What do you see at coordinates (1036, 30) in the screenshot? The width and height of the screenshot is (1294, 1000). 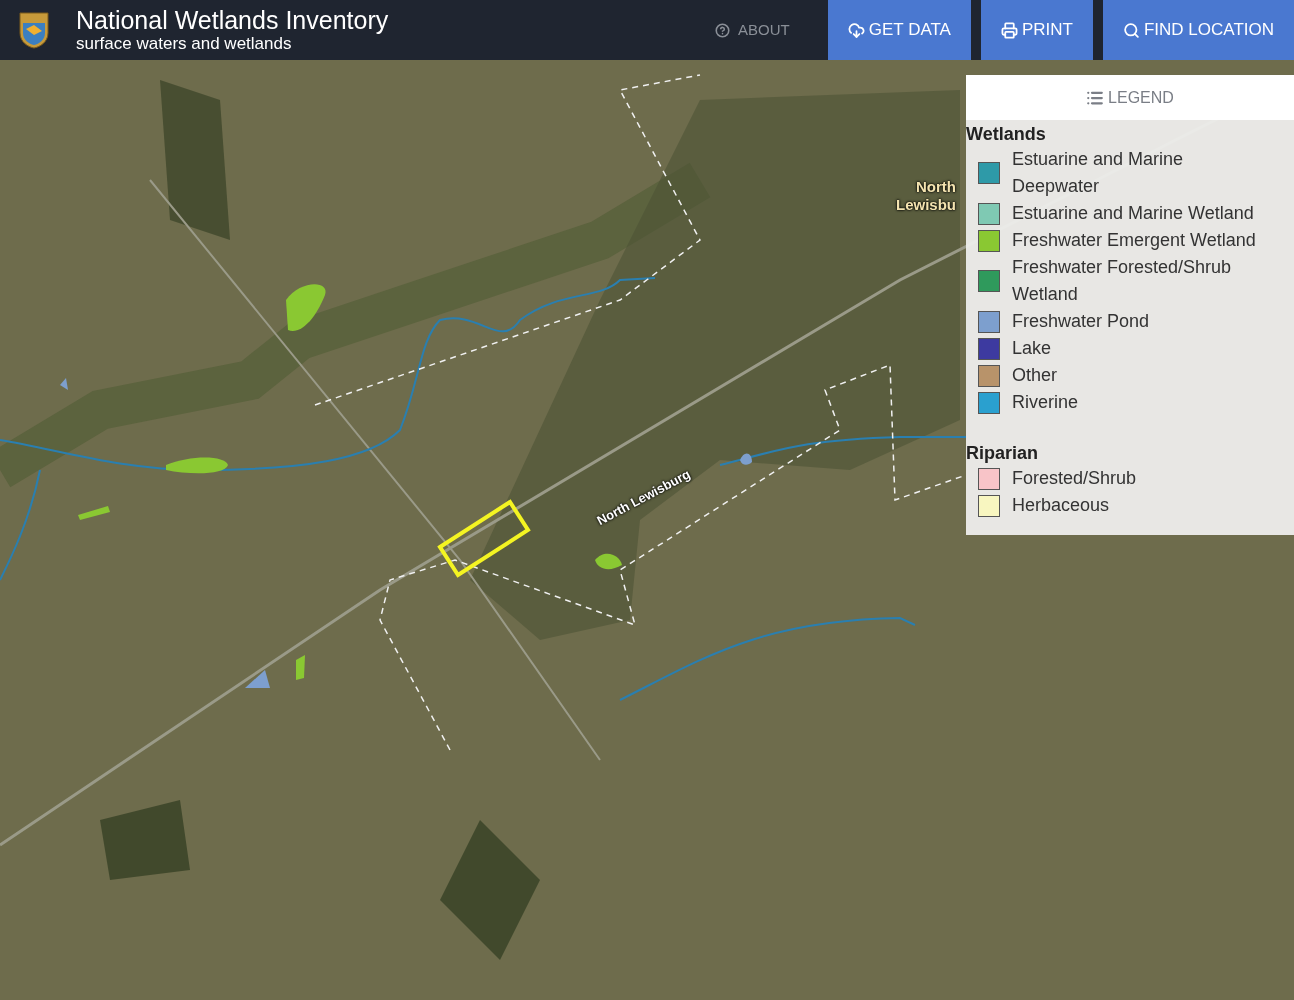 I see `nav-button: PRINT` at bounding box center [1036, 30].